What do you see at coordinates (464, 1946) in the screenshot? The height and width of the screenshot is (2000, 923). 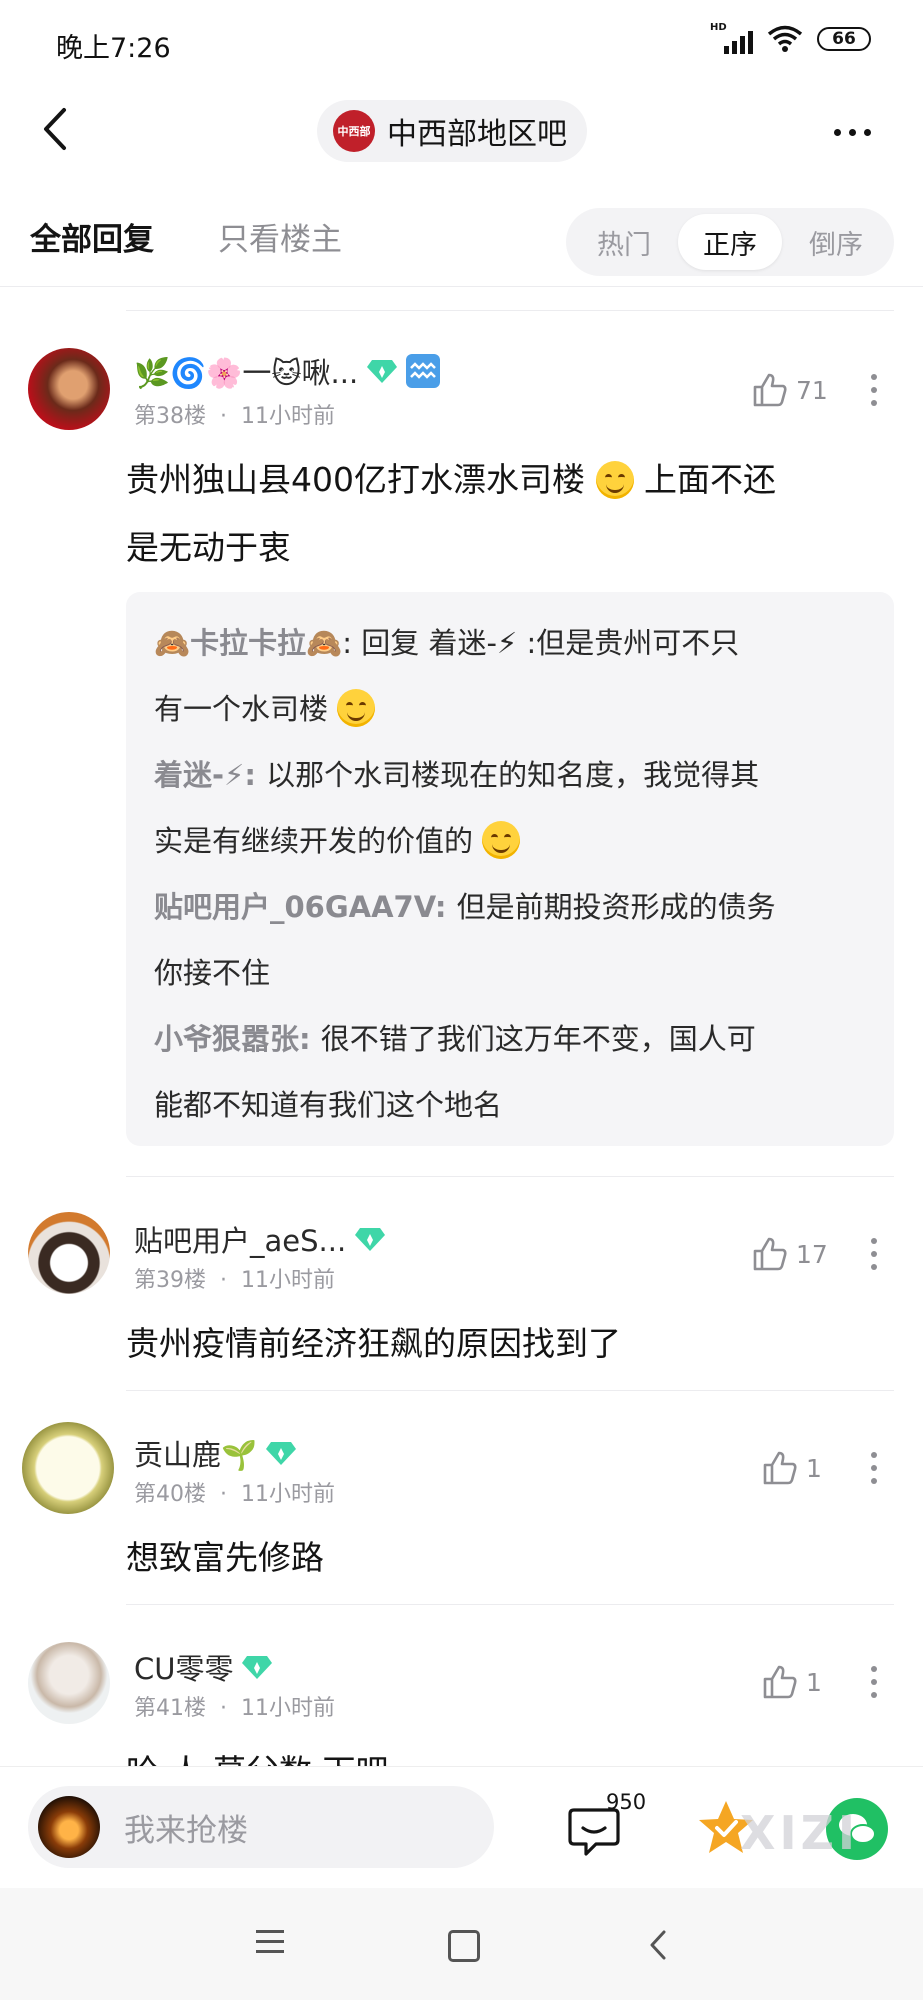 I see `home-icon` at bounding box center [464, 1946].